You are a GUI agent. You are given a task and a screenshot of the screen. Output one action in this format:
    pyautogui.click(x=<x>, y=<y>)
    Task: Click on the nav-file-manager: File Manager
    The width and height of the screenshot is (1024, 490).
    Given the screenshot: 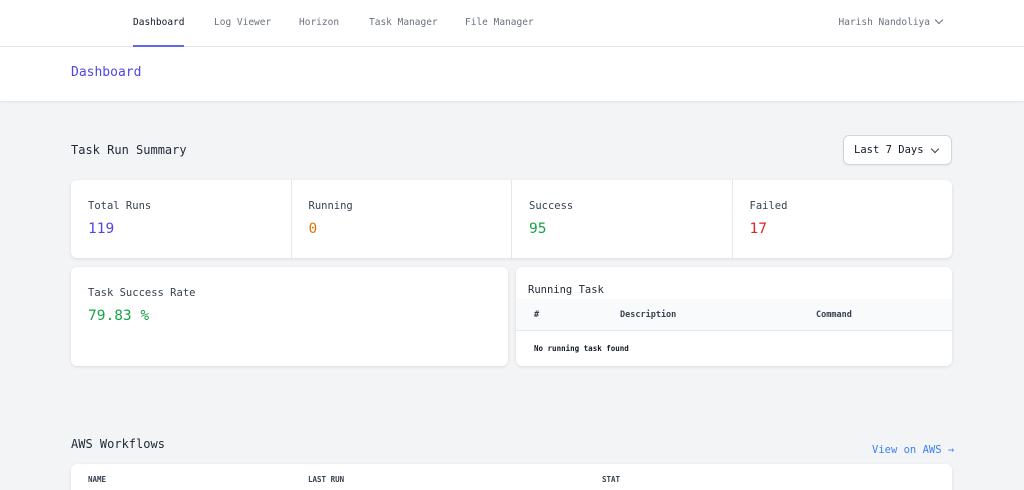 What is the action you would take?
    pyautogui.click(x=499, y=23)
    